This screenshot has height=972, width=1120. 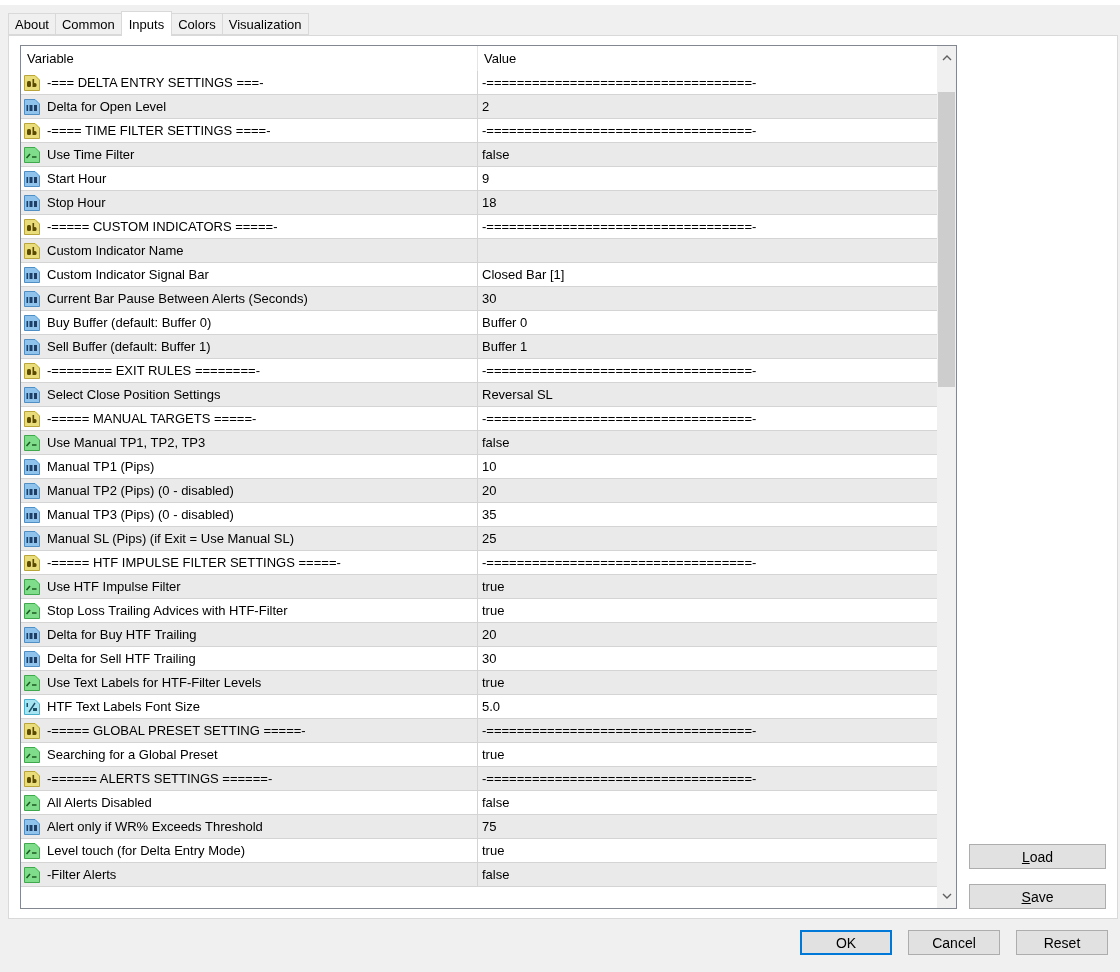 I want to click on scroll-down-icon, so click(x=946, y=896).